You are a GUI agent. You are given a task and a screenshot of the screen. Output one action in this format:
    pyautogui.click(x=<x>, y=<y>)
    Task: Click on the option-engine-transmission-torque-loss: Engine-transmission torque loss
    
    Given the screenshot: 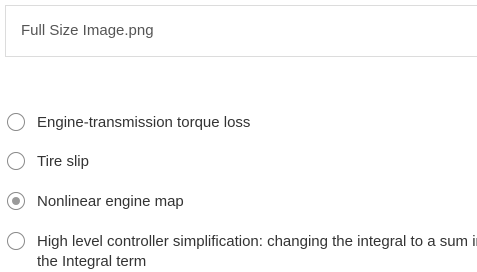 What is the action you would take?
    pyautogui.click(x=242, y=124)
    